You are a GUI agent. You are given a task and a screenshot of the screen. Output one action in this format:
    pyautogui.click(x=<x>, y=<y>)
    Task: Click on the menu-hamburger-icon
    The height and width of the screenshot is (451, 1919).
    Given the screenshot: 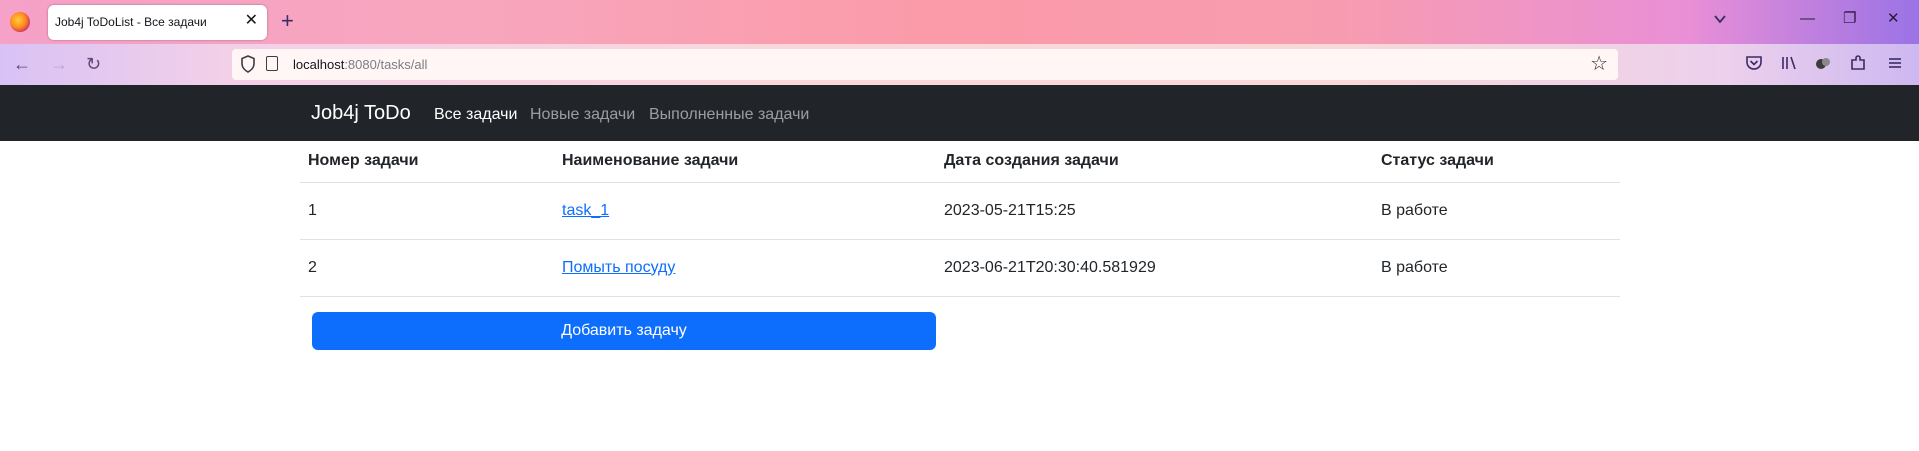 What is the action you would take?
    pyautogui.click(x=1895, y=63)
    